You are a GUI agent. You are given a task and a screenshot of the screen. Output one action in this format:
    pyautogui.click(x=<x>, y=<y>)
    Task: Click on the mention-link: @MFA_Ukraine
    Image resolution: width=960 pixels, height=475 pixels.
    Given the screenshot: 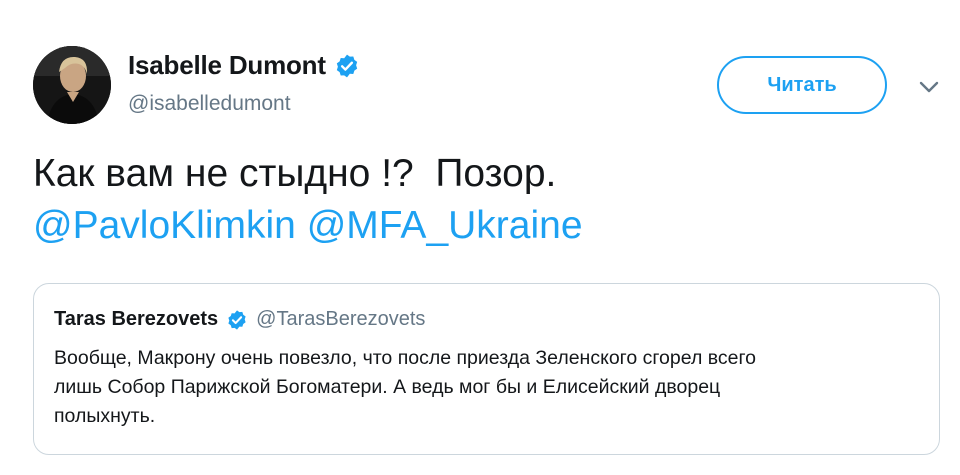 What is the action you would take?
    pyautogui.click(x=445, y=225)
    